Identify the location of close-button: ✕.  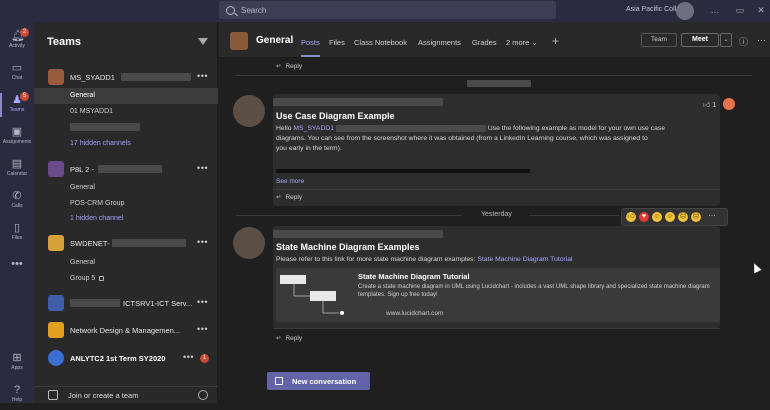
(761, 10).